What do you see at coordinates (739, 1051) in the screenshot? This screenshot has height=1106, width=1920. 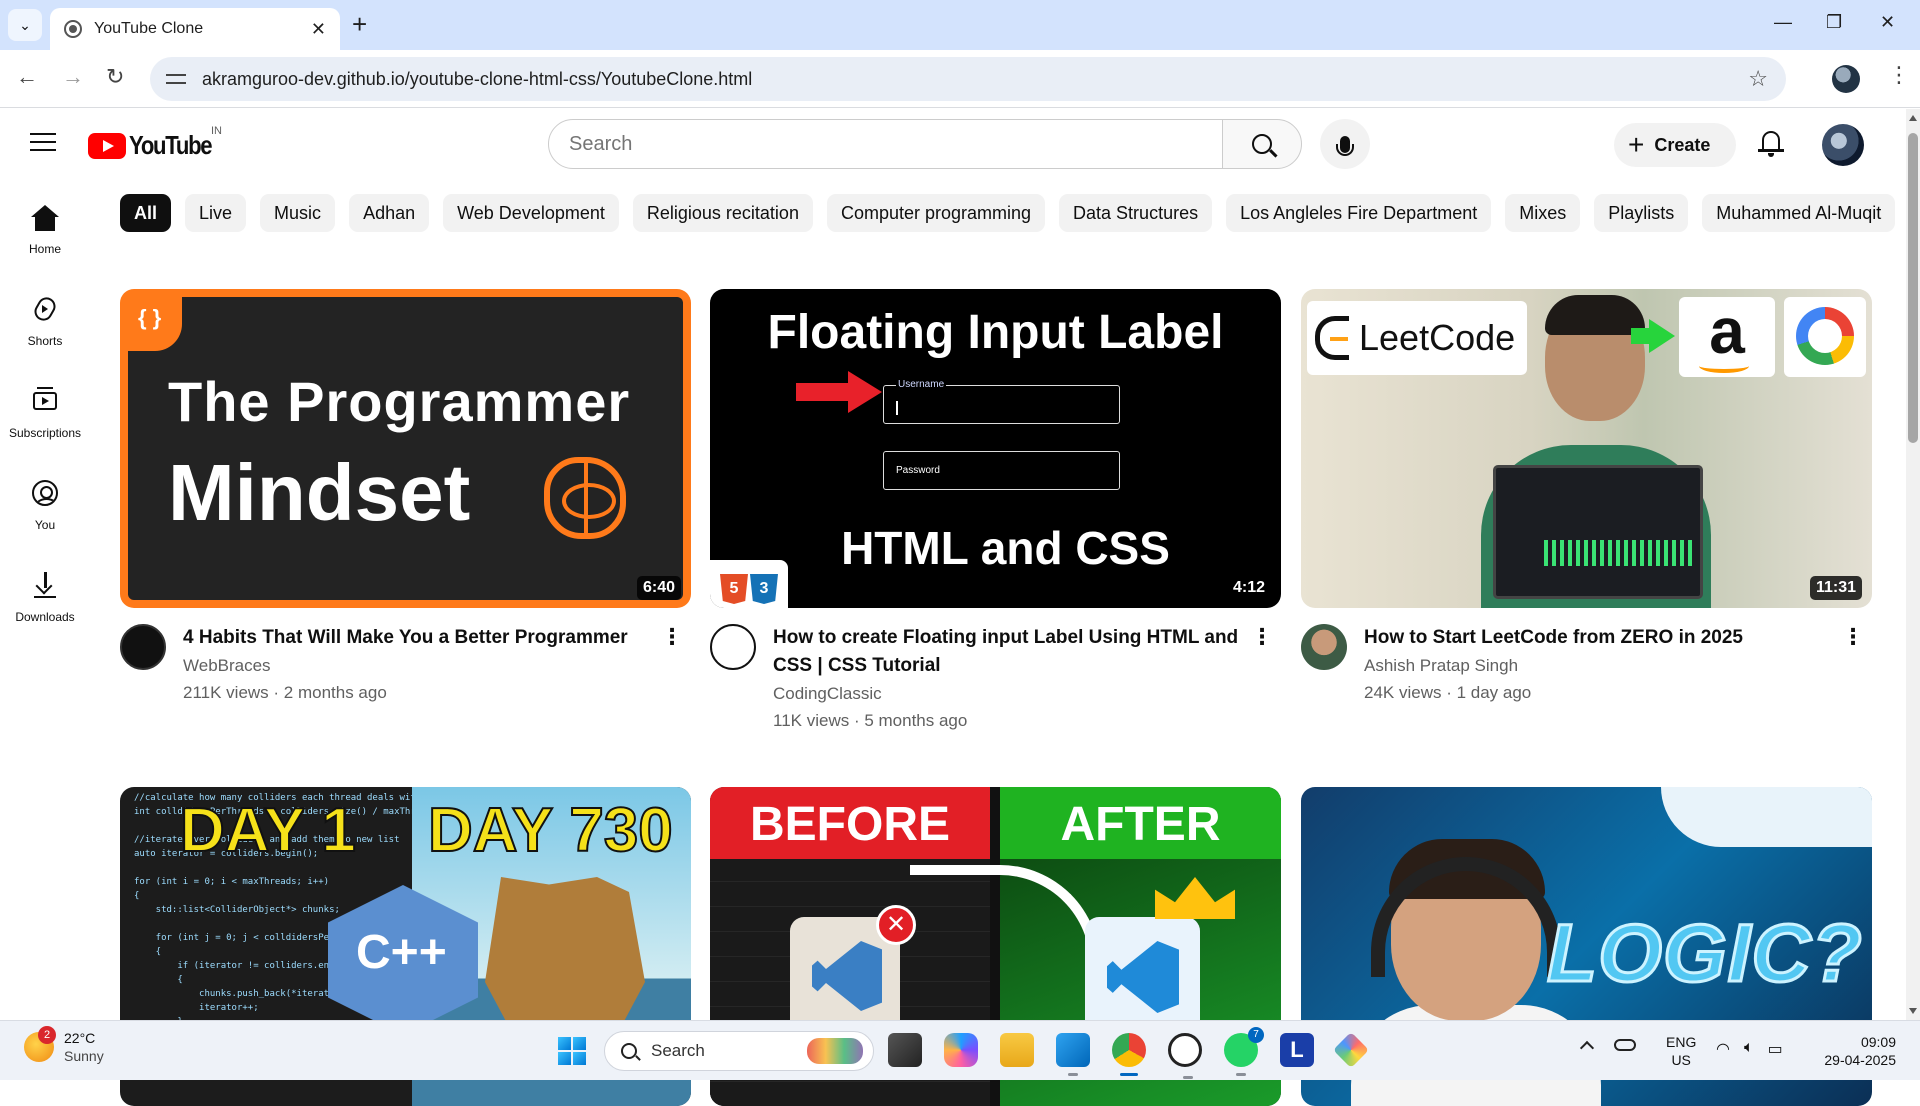 I see `taskbar-search: Search` at bounding box center [739, 1051].